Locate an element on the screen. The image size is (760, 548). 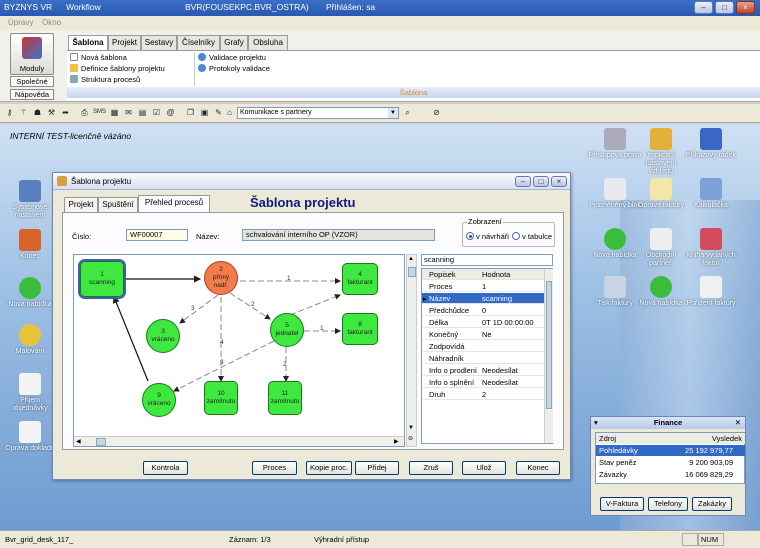
property-row: Info o prodlení Neodesílat is located at coordinates (483, 370).